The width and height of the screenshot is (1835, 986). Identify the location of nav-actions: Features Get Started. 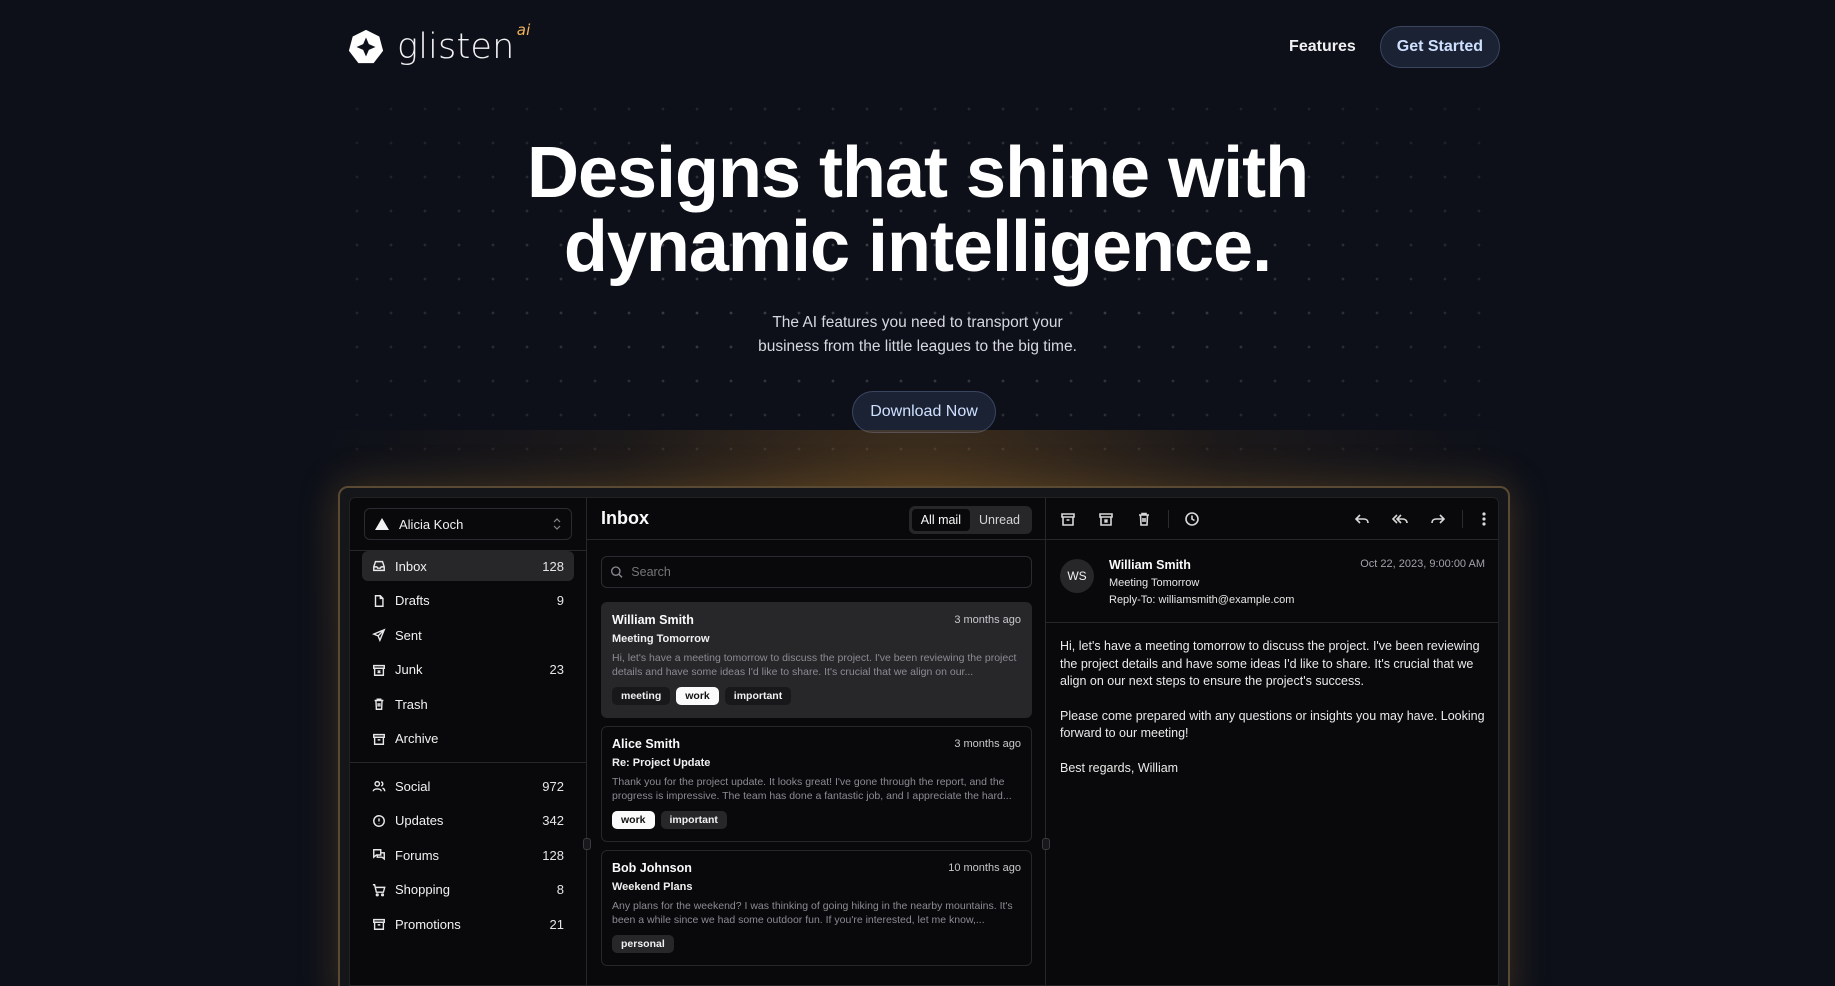
(1394, 47).